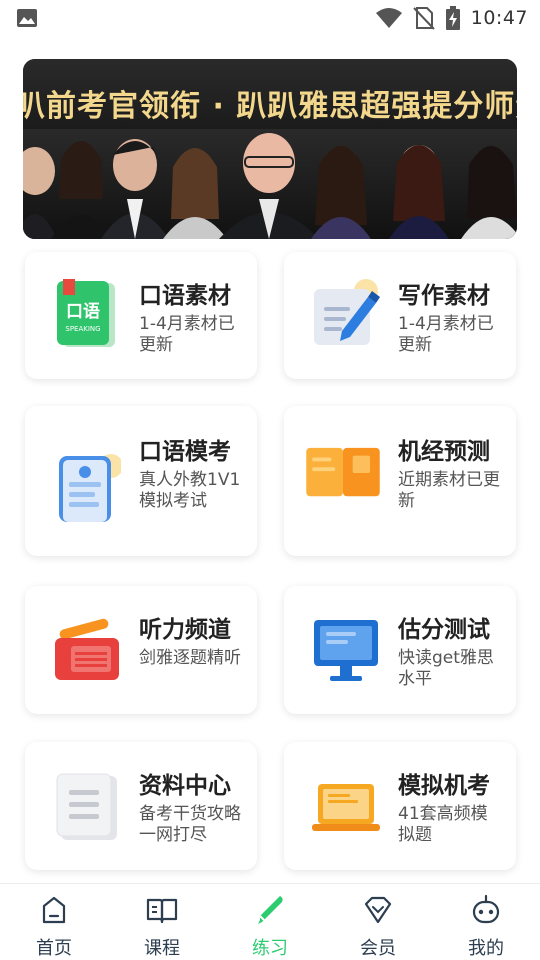  I want to click on card-title: 口语模考, so click(185, 452).